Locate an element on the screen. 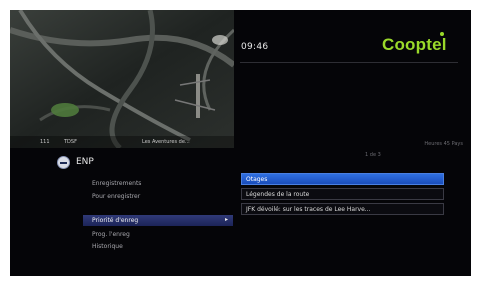 The height and width of the screenshot is (287, 477). menu-item-enregistrements: Enregistrements is located at coordinates (116, 183).